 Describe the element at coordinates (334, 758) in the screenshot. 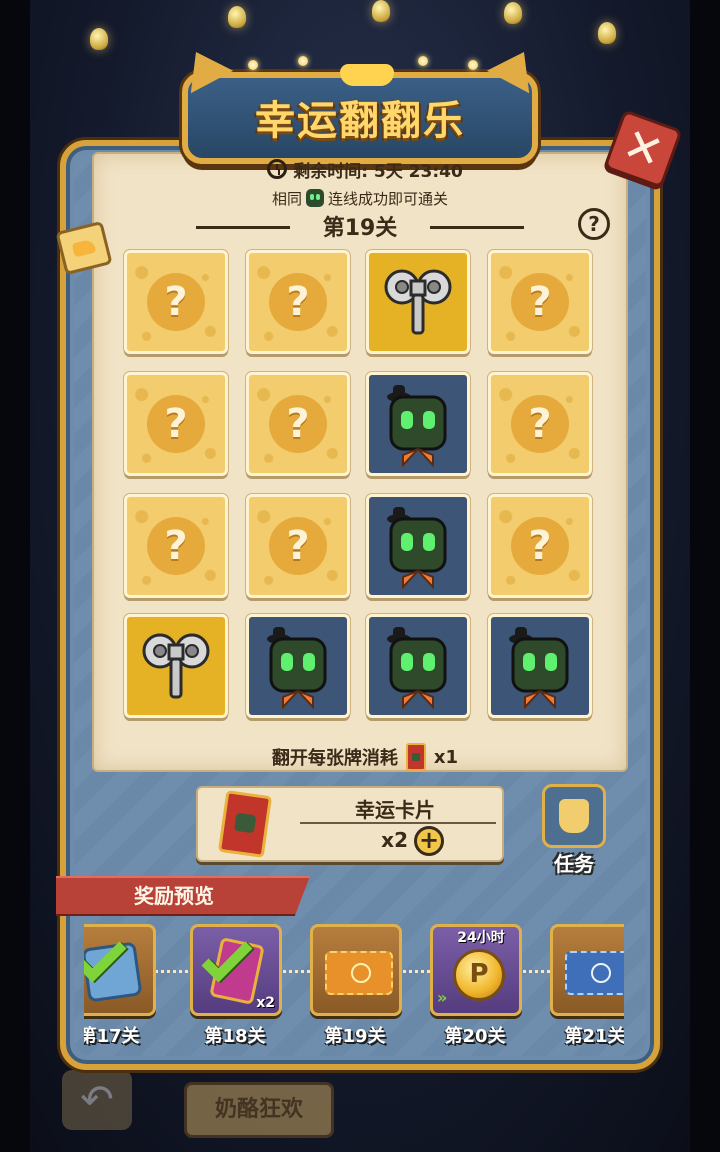

I see `flip-cost-text: 翻开每张牌消耗` at that location.